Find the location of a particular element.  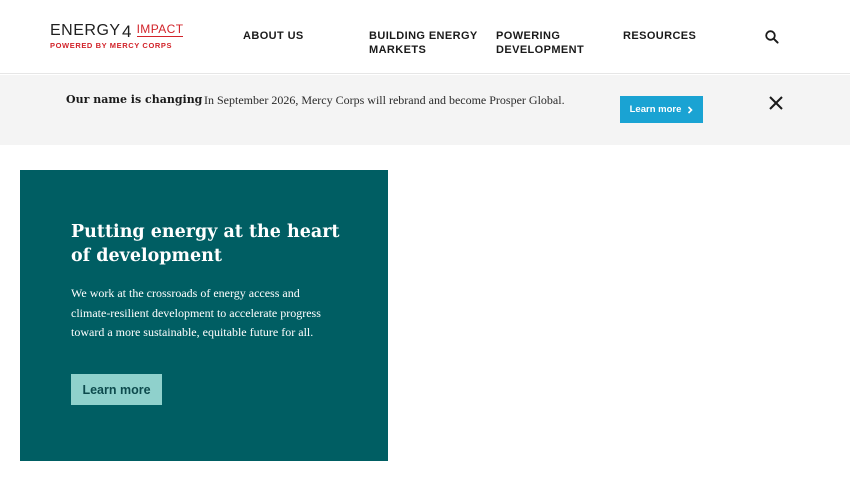

logo-four-icon: 4 is located at coordinates (127, 31).